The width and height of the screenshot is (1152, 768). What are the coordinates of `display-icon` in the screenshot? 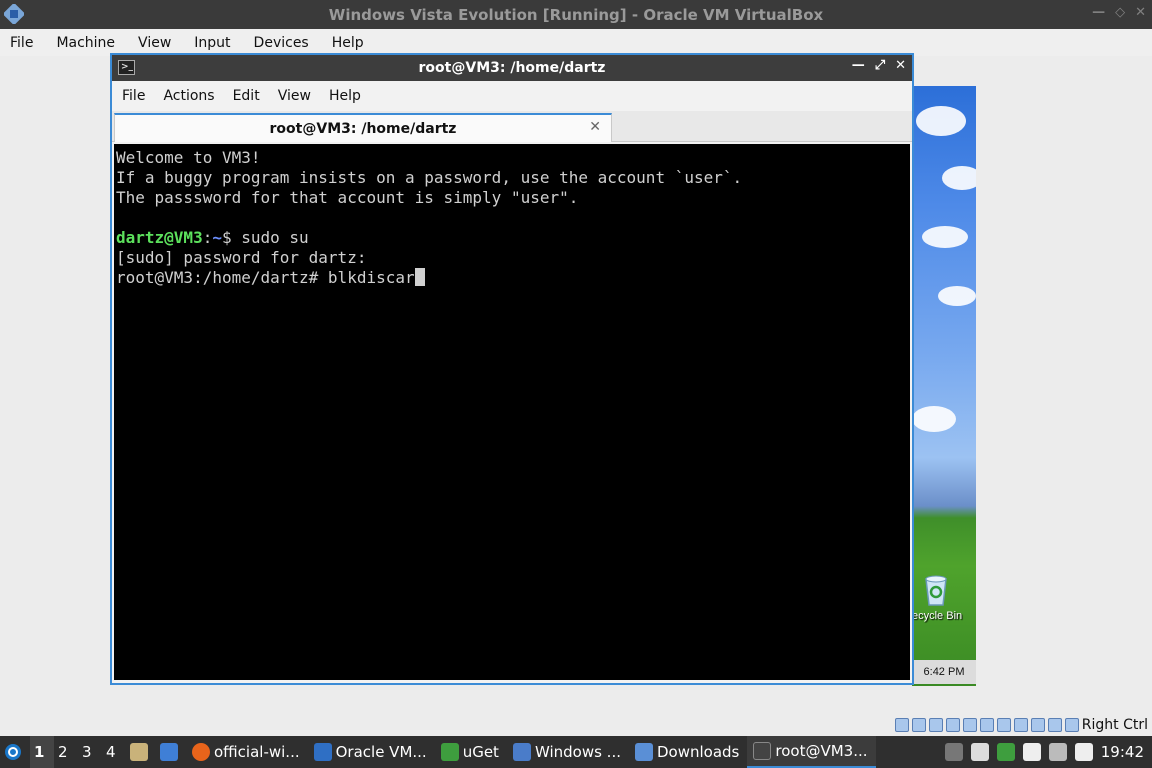 It's located at (1003, 725).